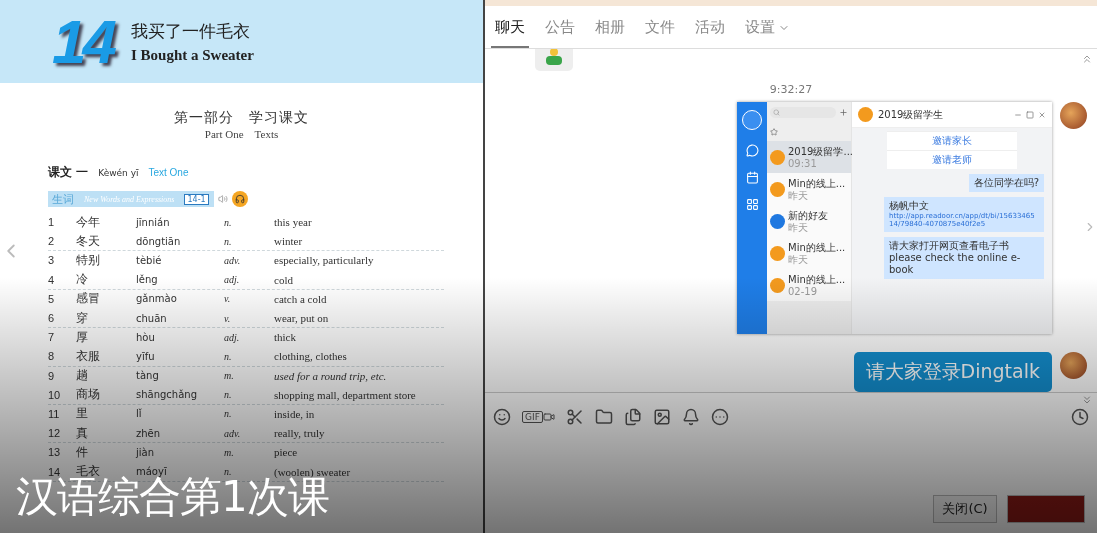 The width and height of the screenshot is (1097, 533). What do you see at coordinates (610, 33) in the screenshot?
I see `tab: 相册` at bounding box center [610, 33].